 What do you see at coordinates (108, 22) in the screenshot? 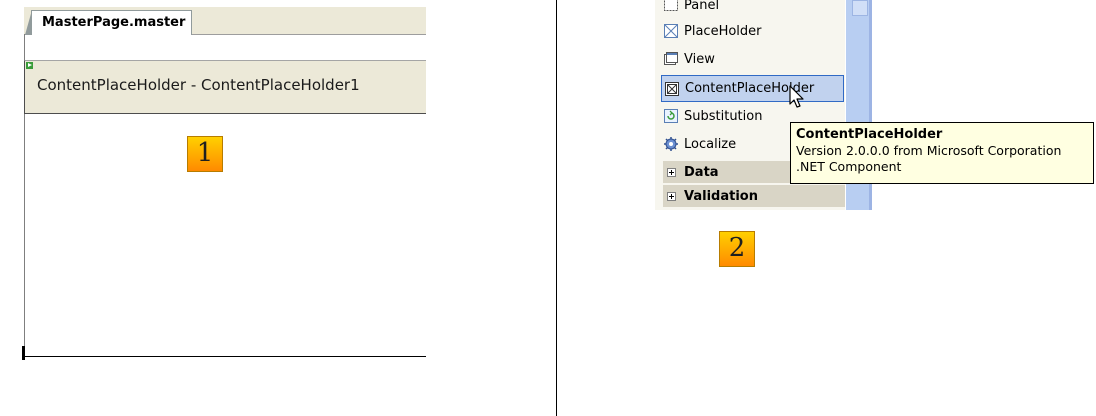
I see `tab-masterpage: MasterPage.master` at bounding box center [108, 22].